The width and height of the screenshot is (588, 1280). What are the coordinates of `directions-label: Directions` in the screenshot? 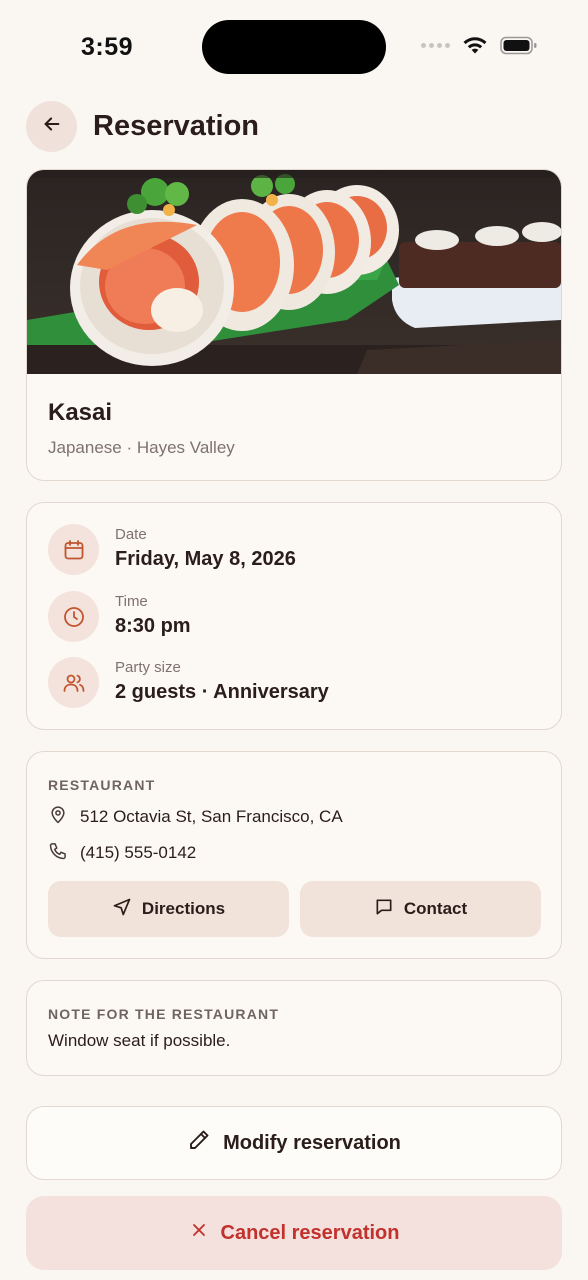 It's located at (183, 908).